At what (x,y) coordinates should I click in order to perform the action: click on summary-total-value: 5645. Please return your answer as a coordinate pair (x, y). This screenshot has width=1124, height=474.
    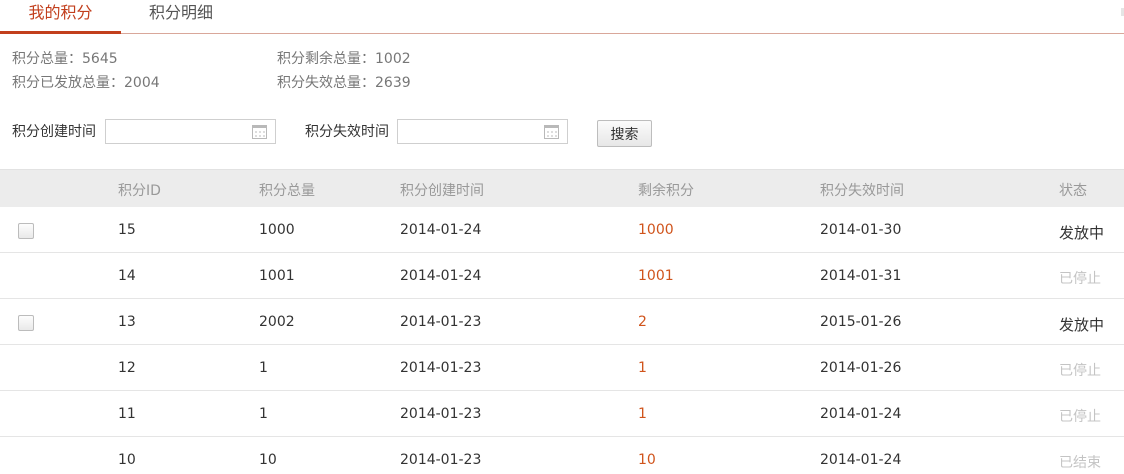
    Looking at the image, I should click on (100, 59).